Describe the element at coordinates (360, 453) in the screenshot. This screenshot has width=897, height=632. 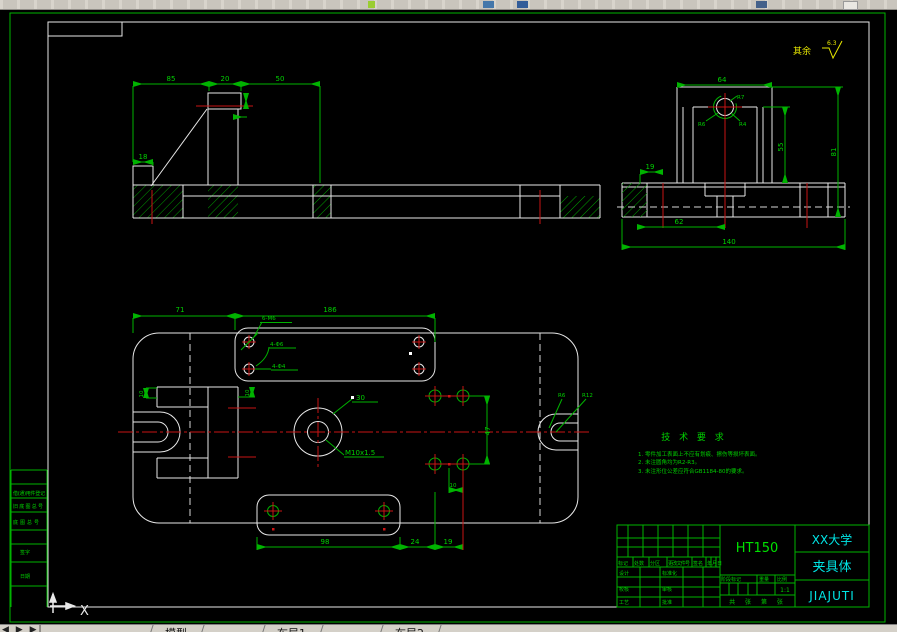
I see `label-thread-m10: M10x1.5` at that location.